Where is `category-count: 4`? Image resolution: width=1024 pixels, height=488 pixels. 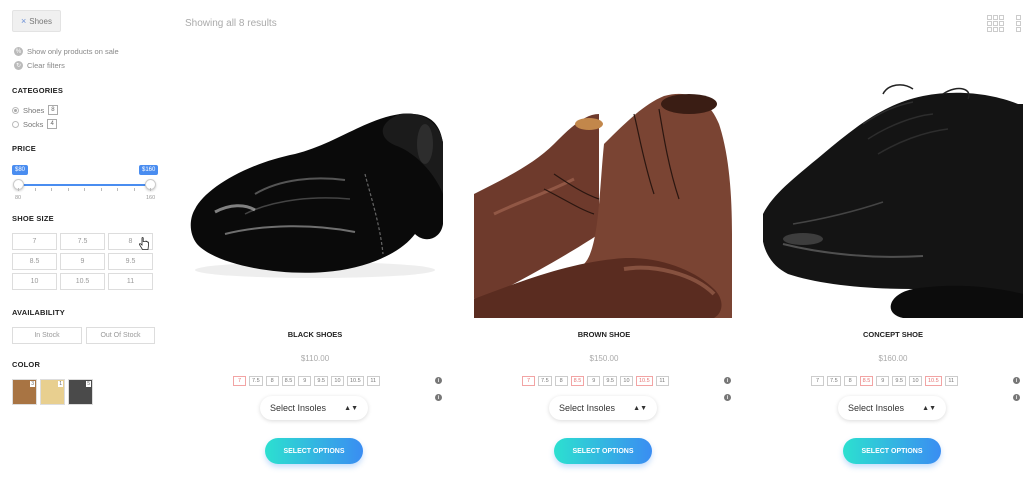
category-count: 4 is located at coordinates (52, 124).